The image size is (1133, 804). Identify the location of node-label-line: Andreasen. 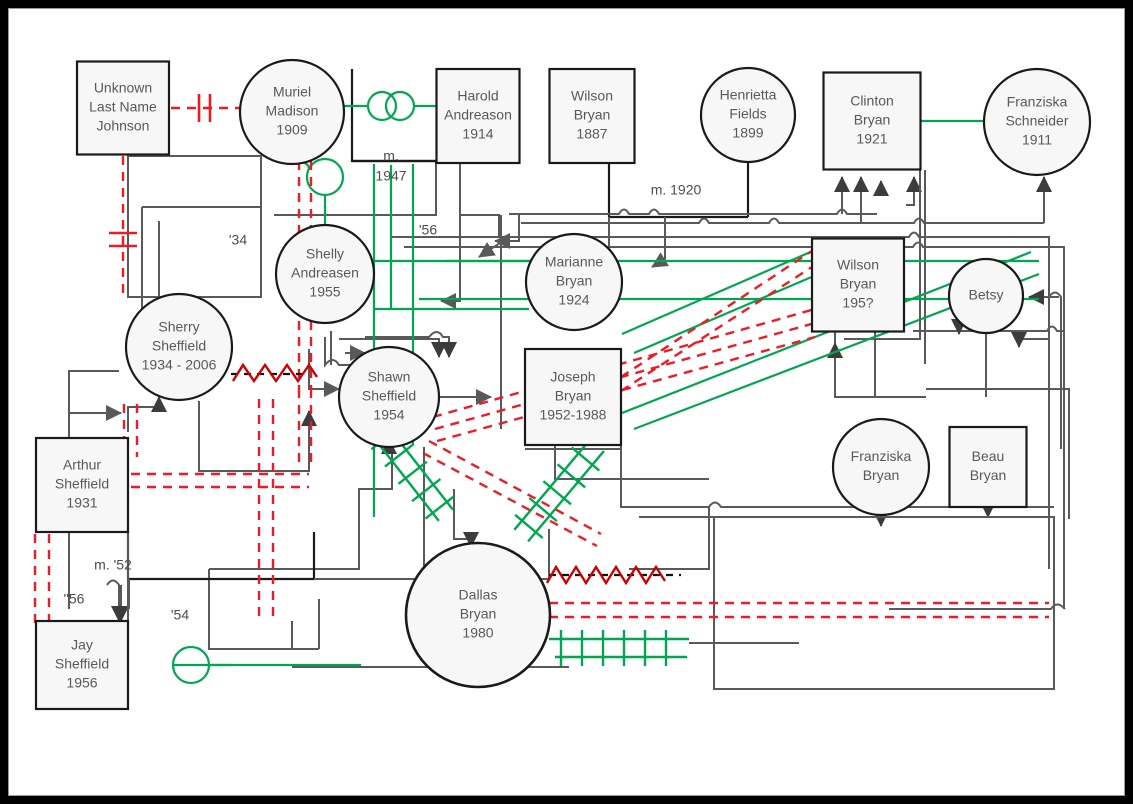
(325, 273).